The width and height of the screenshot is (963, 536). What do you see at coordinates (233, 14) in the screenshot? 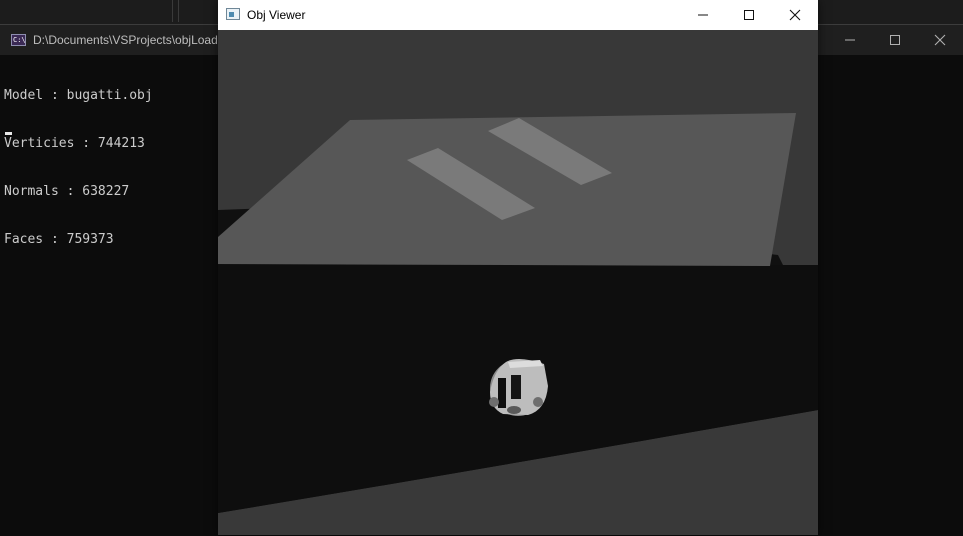
I see `viewer-app-icon` at bounding box center [233, 14].